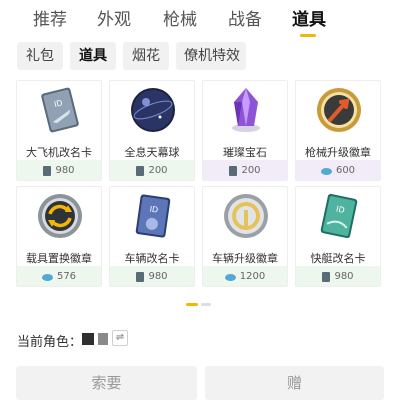  Describe the element at coordinates (152, 258) in the screenshot. I see `item-name: 车辆改名卡` at that location.